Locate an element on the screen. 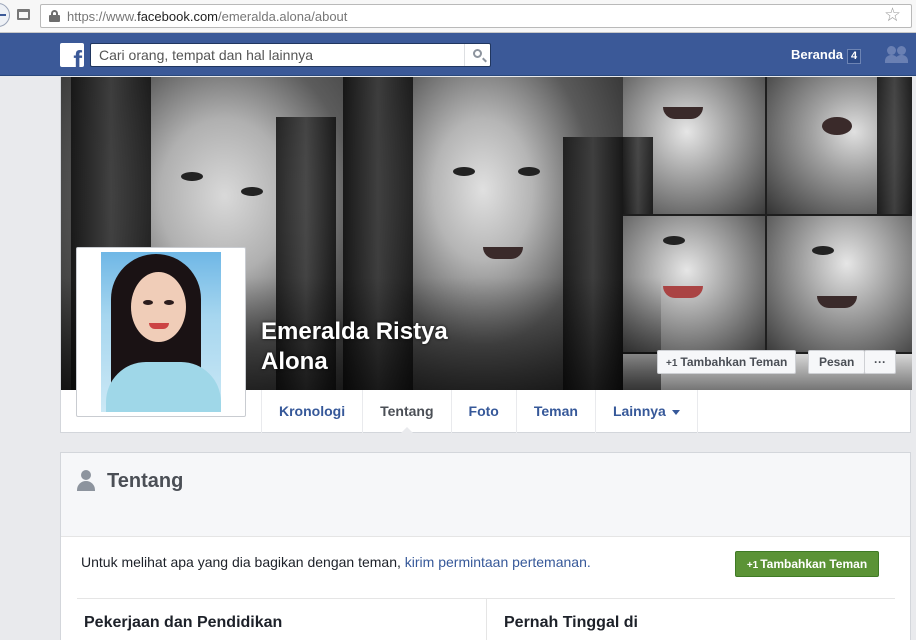 This screenshot has height=640, width=916. places-lived-heading: Pernah Tinggal di is located at coordinates (571, 622).